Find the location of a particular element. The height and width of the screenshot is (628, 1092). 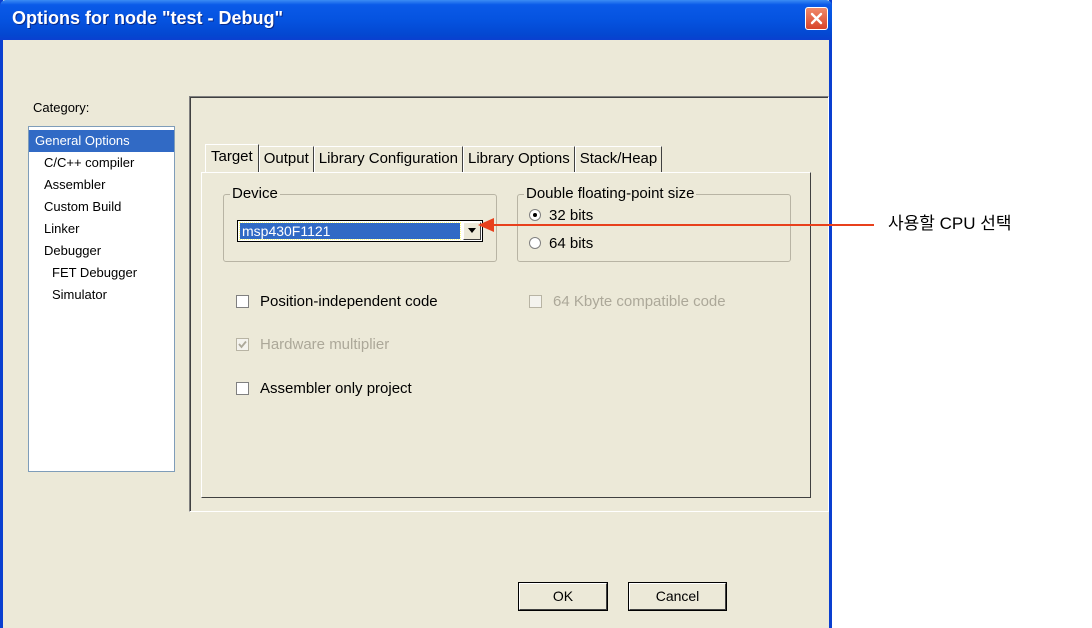

checkbox-position-independent-label: Position-independent code is located at coordinates (349, 301).